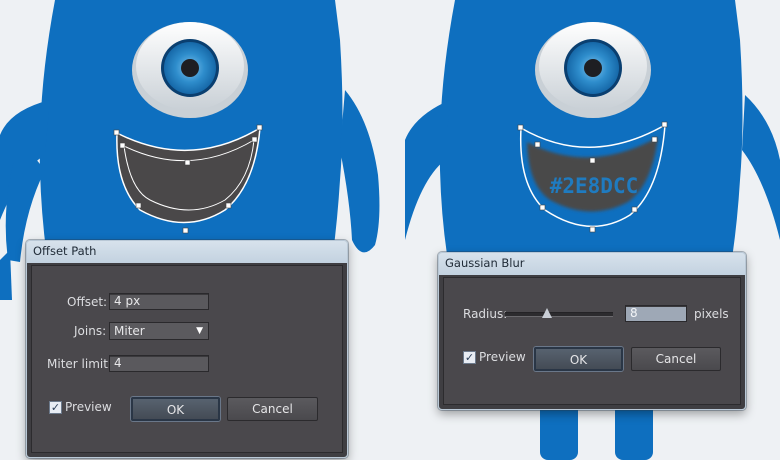 This screenshot has width=780, height=460. What do you see at coordinates (65, 251) in the screenshot?
I see `dialog-title: Offset Path` at bounding box center [65, 251].